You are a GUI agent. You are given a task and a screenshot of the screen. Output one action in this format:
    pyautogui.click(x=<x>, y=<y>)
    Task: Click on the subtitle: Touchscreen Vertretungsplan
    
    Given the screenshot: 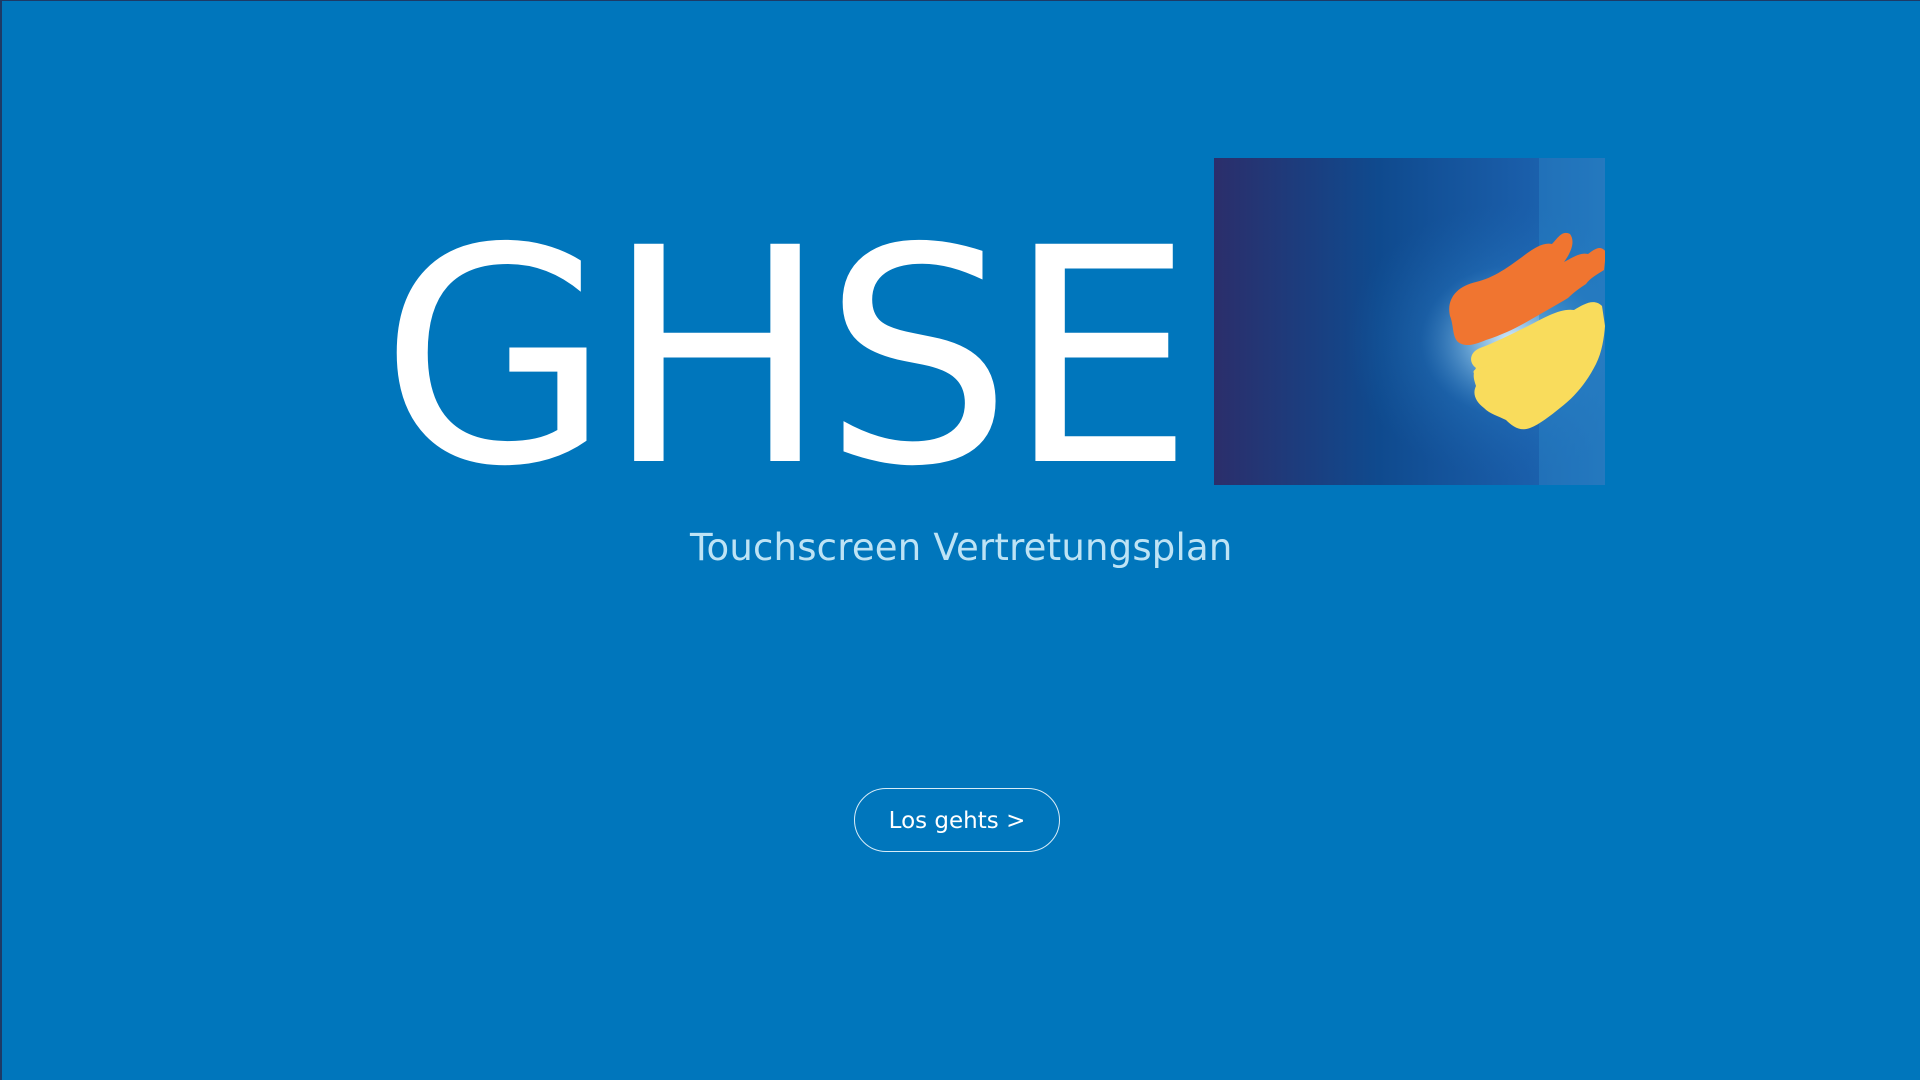 What is the action you would take?
    pyautogui.click(x=961, y=547)
    